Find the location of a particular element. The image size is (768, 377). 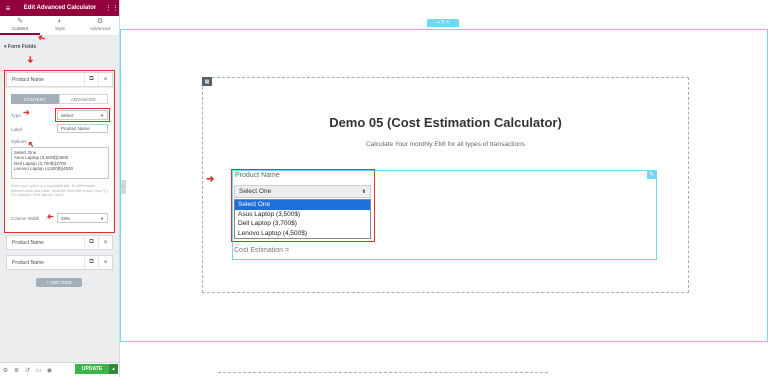

panel-header: ≡ Edit Advanced Calculator ⋮⋮ is located at coordinates (59, 8).